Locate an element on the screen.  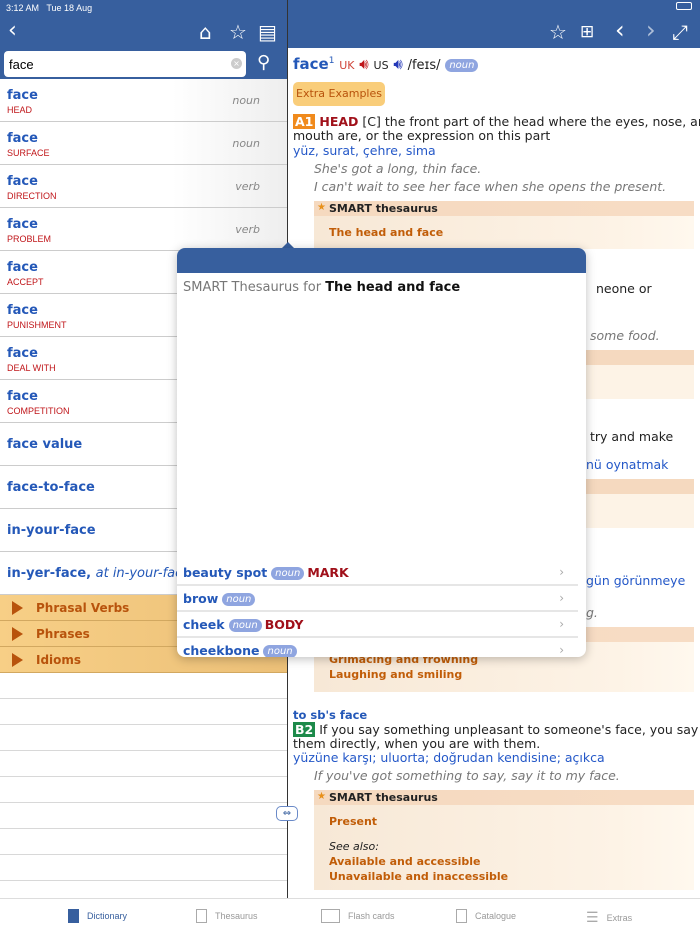
tab-label: Dictionary is located at coordinates (107, 916).